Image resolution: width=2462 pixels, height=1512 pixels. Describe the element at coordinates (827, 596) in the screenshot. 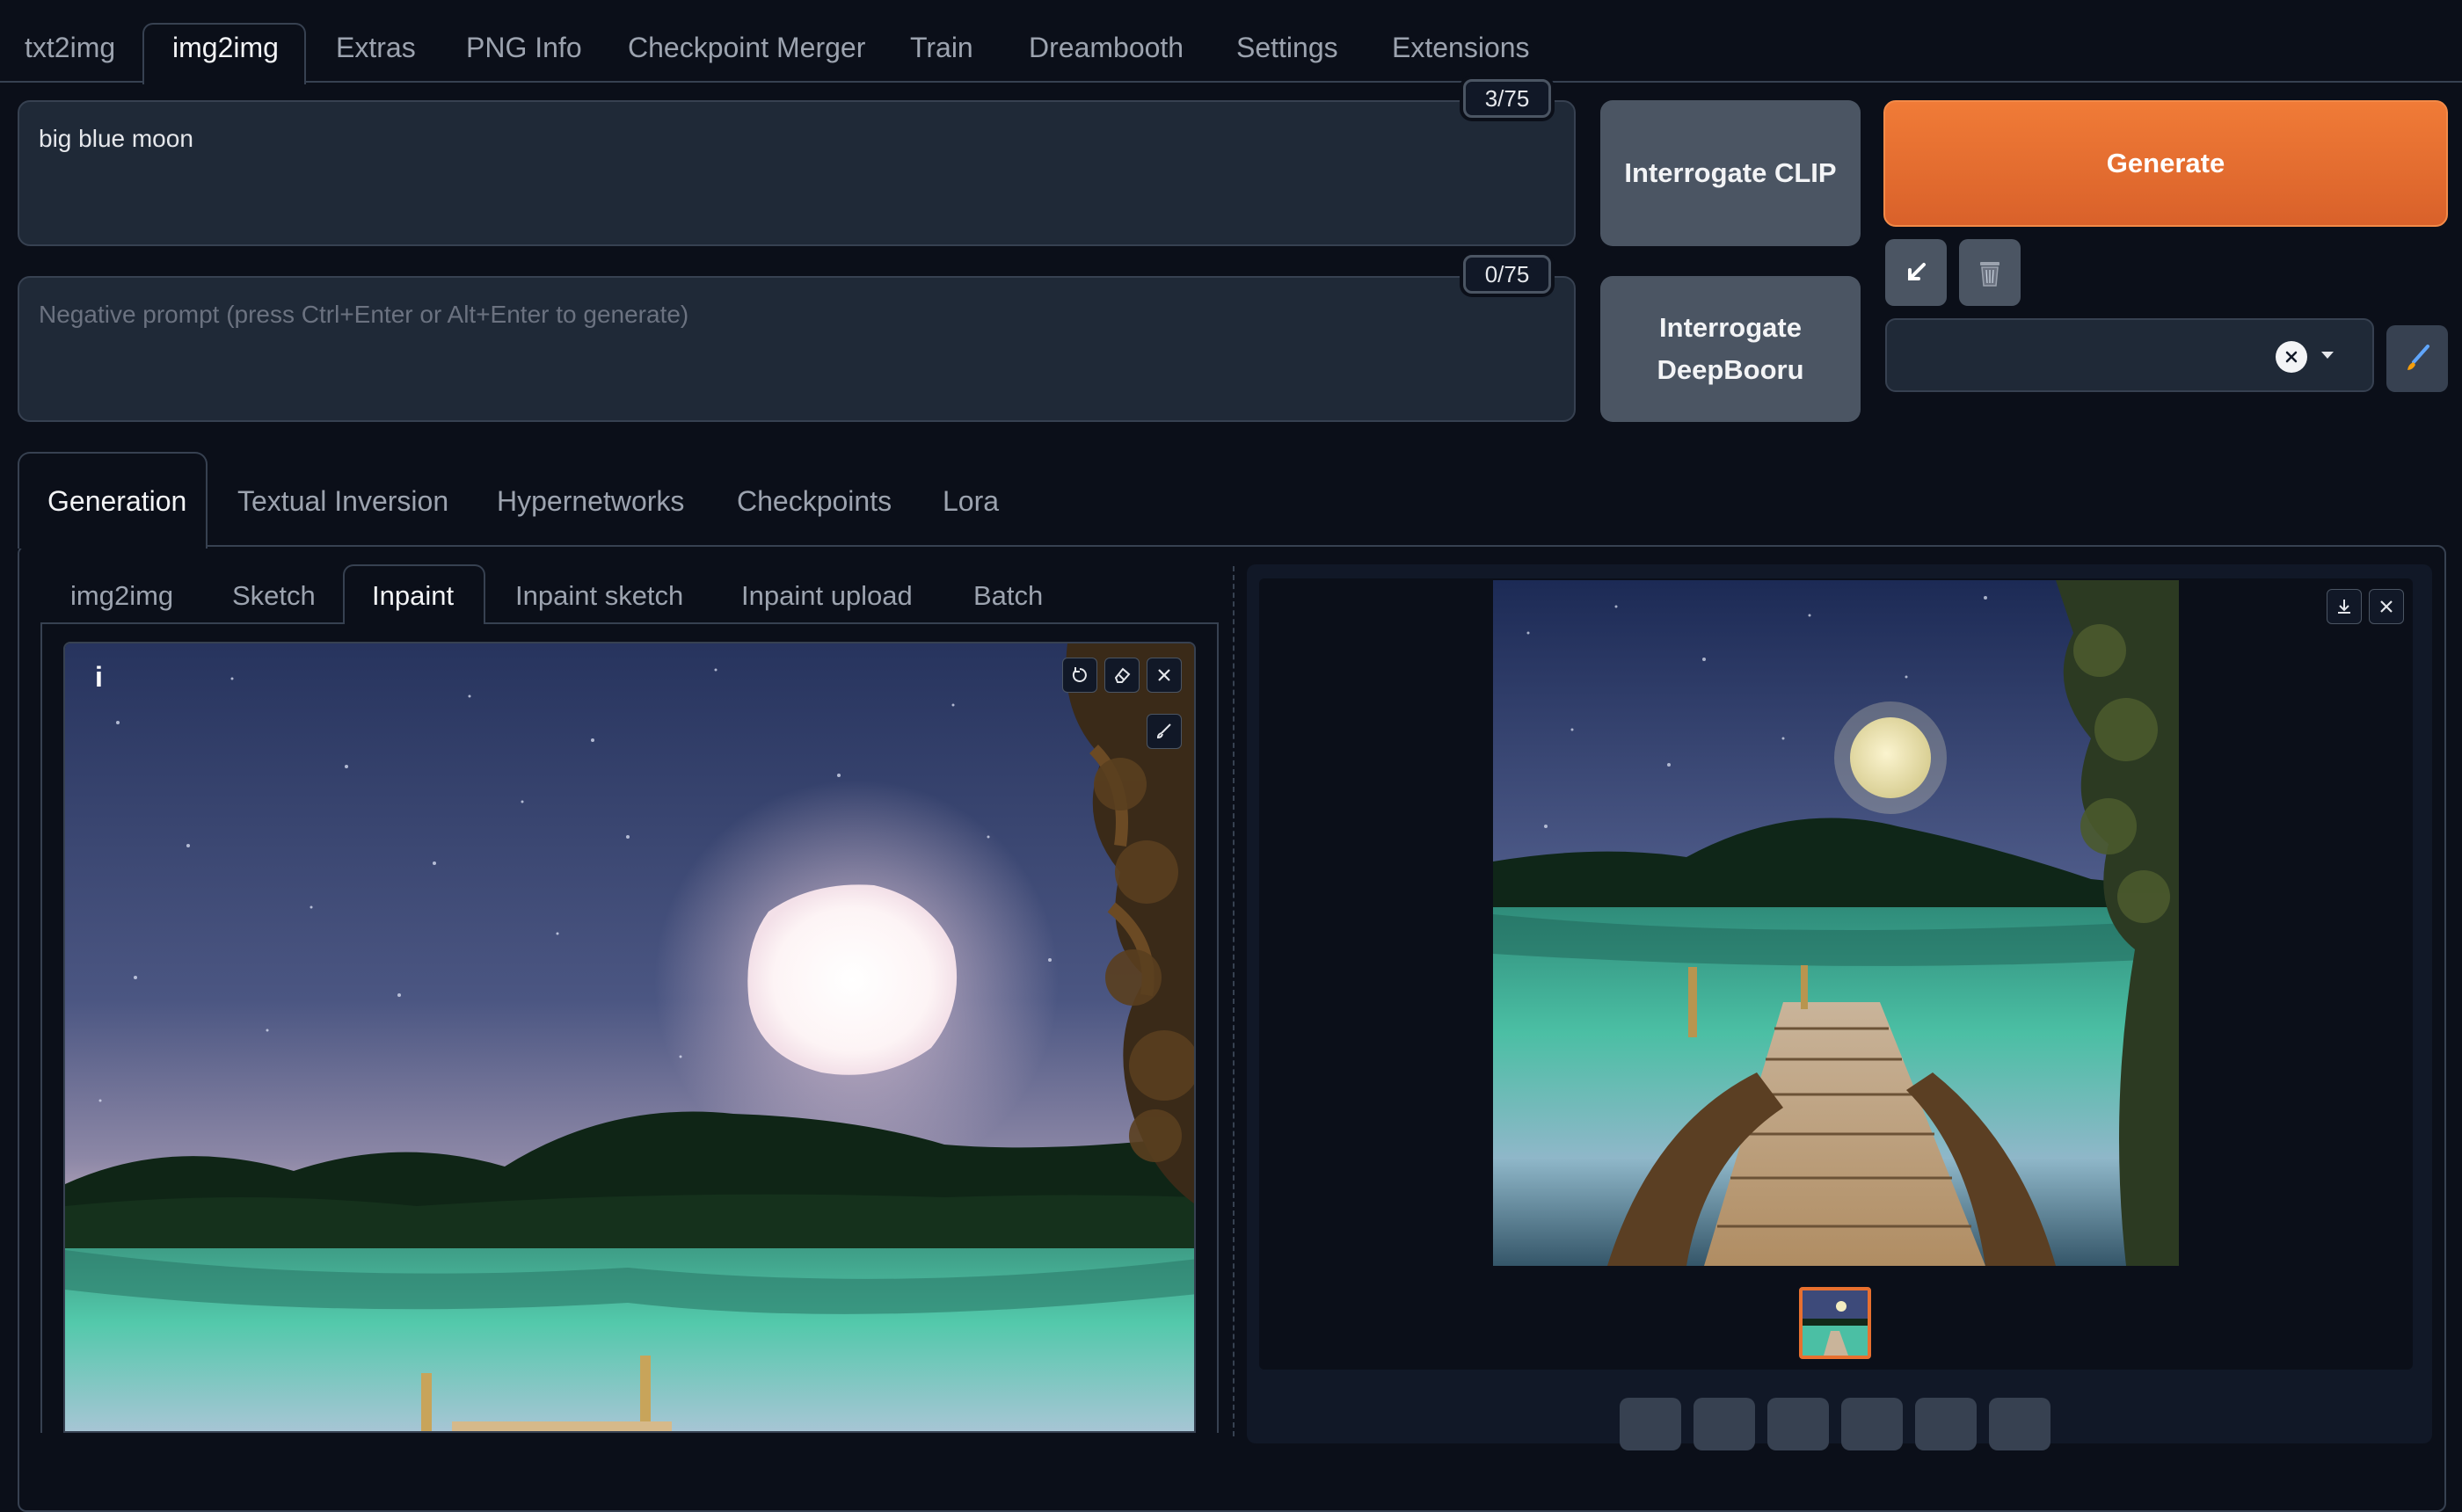

I see `tab-mode-inpaint-upload: Inpaint upload` at that location.